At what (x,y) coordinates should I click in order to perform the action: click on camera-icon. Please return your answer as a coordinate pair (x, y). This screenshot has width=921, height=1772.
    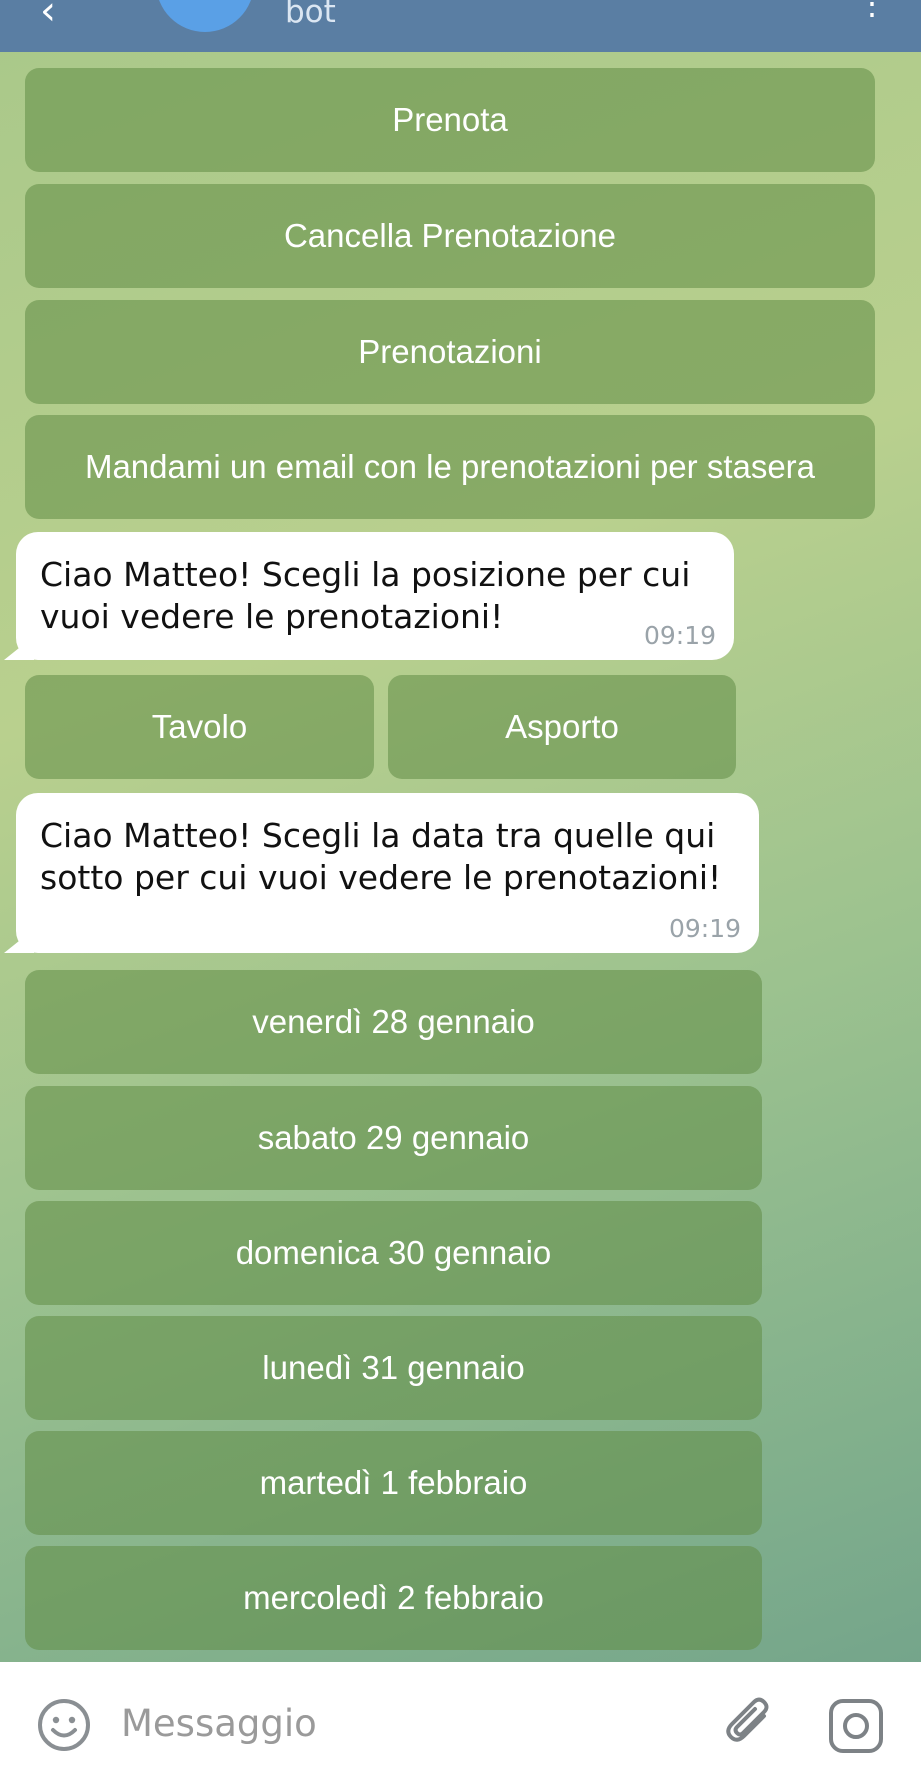
    Looking at the image, I should click on (856, 1726).